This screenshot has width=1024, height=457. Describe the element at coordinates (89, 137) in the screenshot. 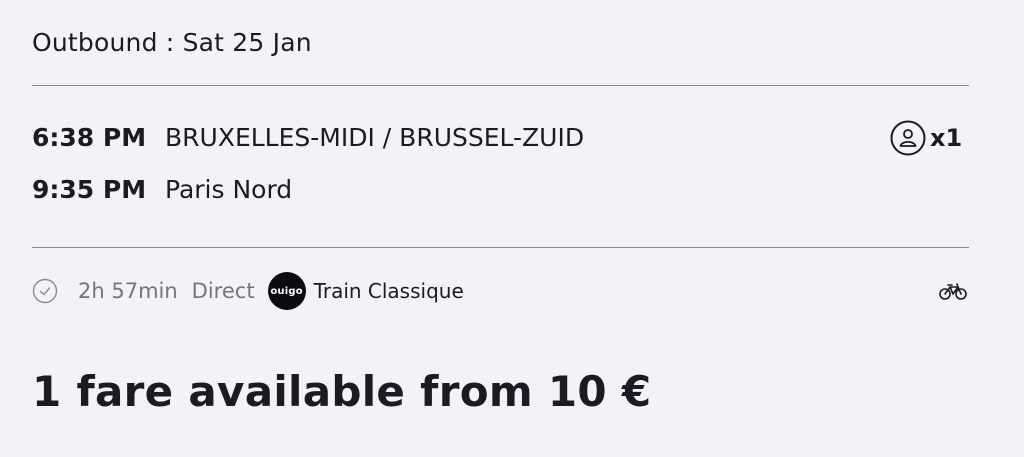

I see `departure-time: 6:38 PM` at that location.